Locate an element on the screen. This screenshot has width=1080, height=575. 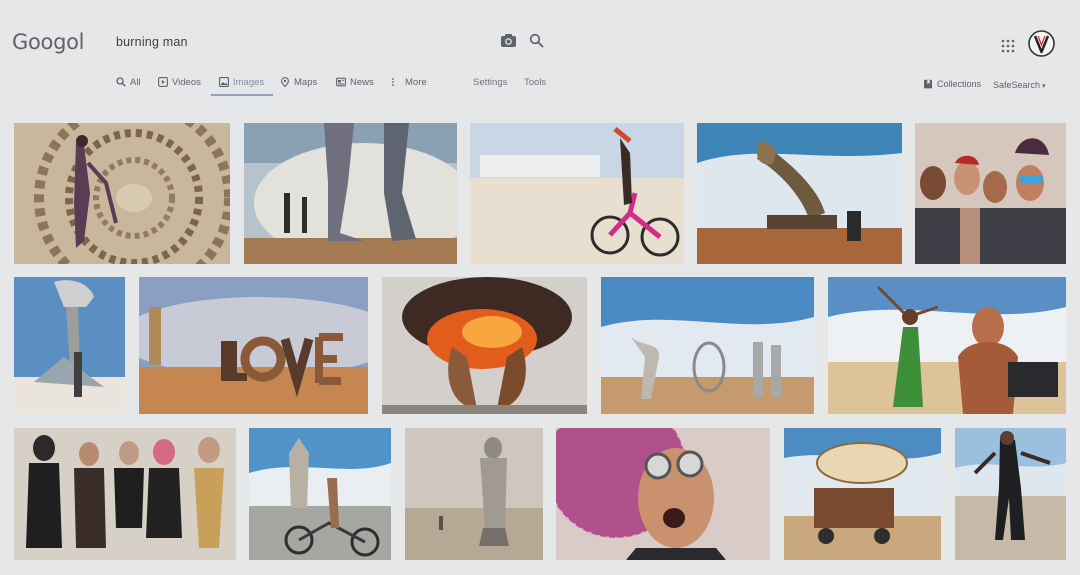
cyclist-temple-image is located at coordinates (320, 494).